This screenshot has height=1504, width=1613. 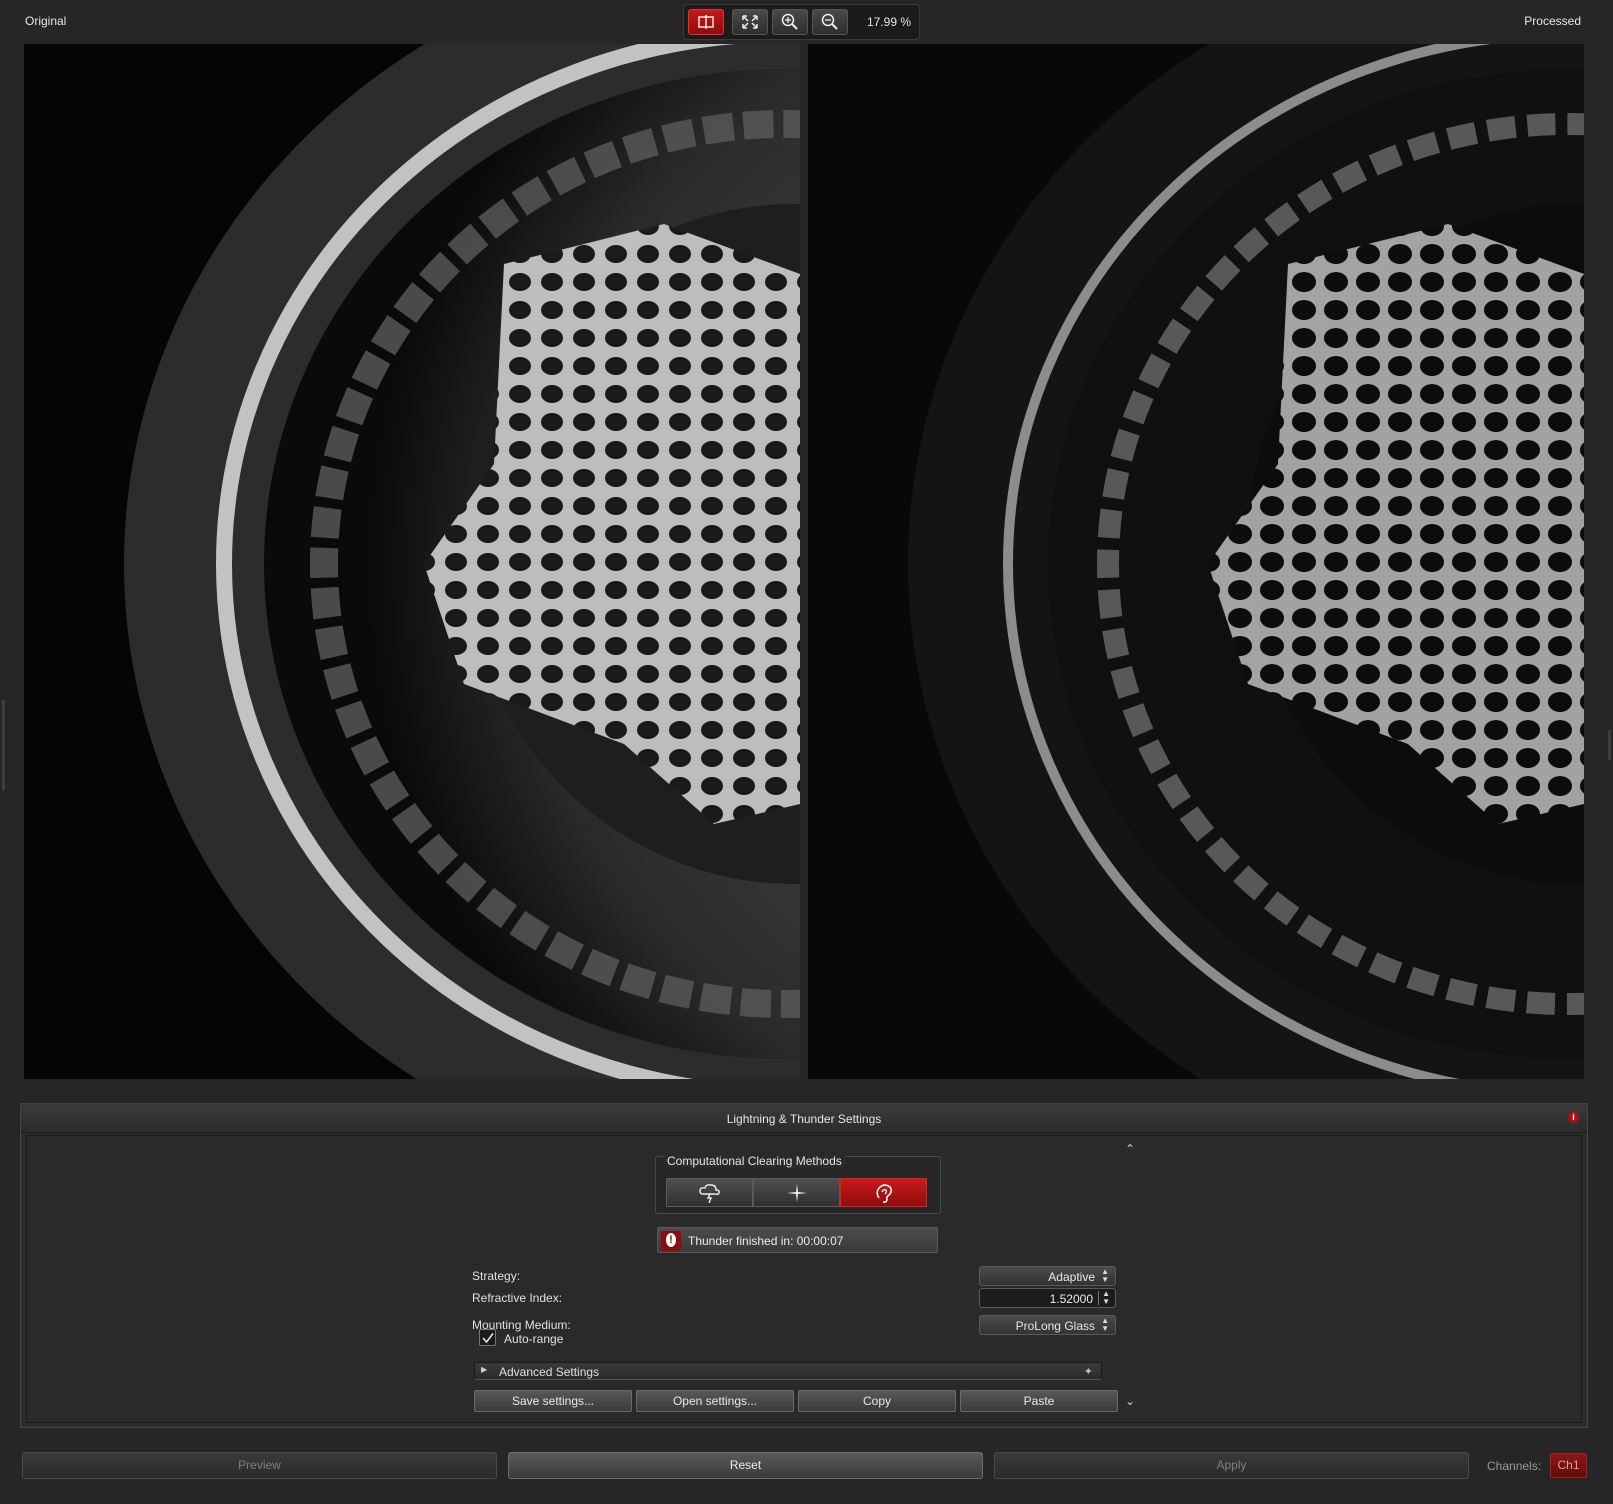 I want to click on sparkle-star-icon, so click(x=797, y=1193).